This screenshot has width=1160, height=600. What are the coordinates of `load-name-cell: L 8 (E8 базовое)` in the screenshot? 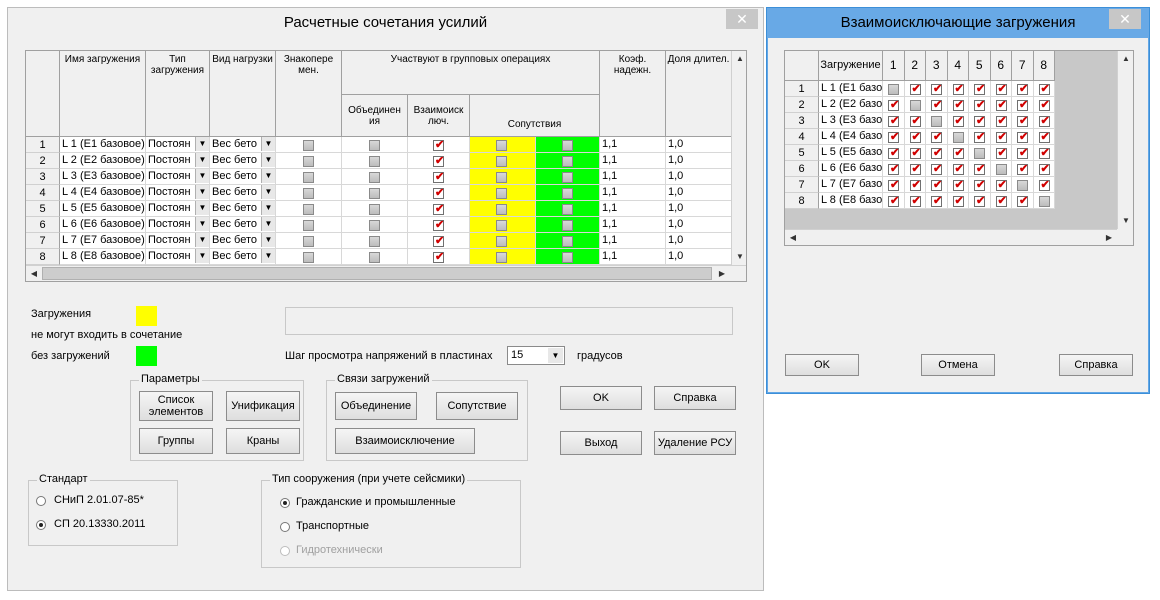 It's located at (103, 257).